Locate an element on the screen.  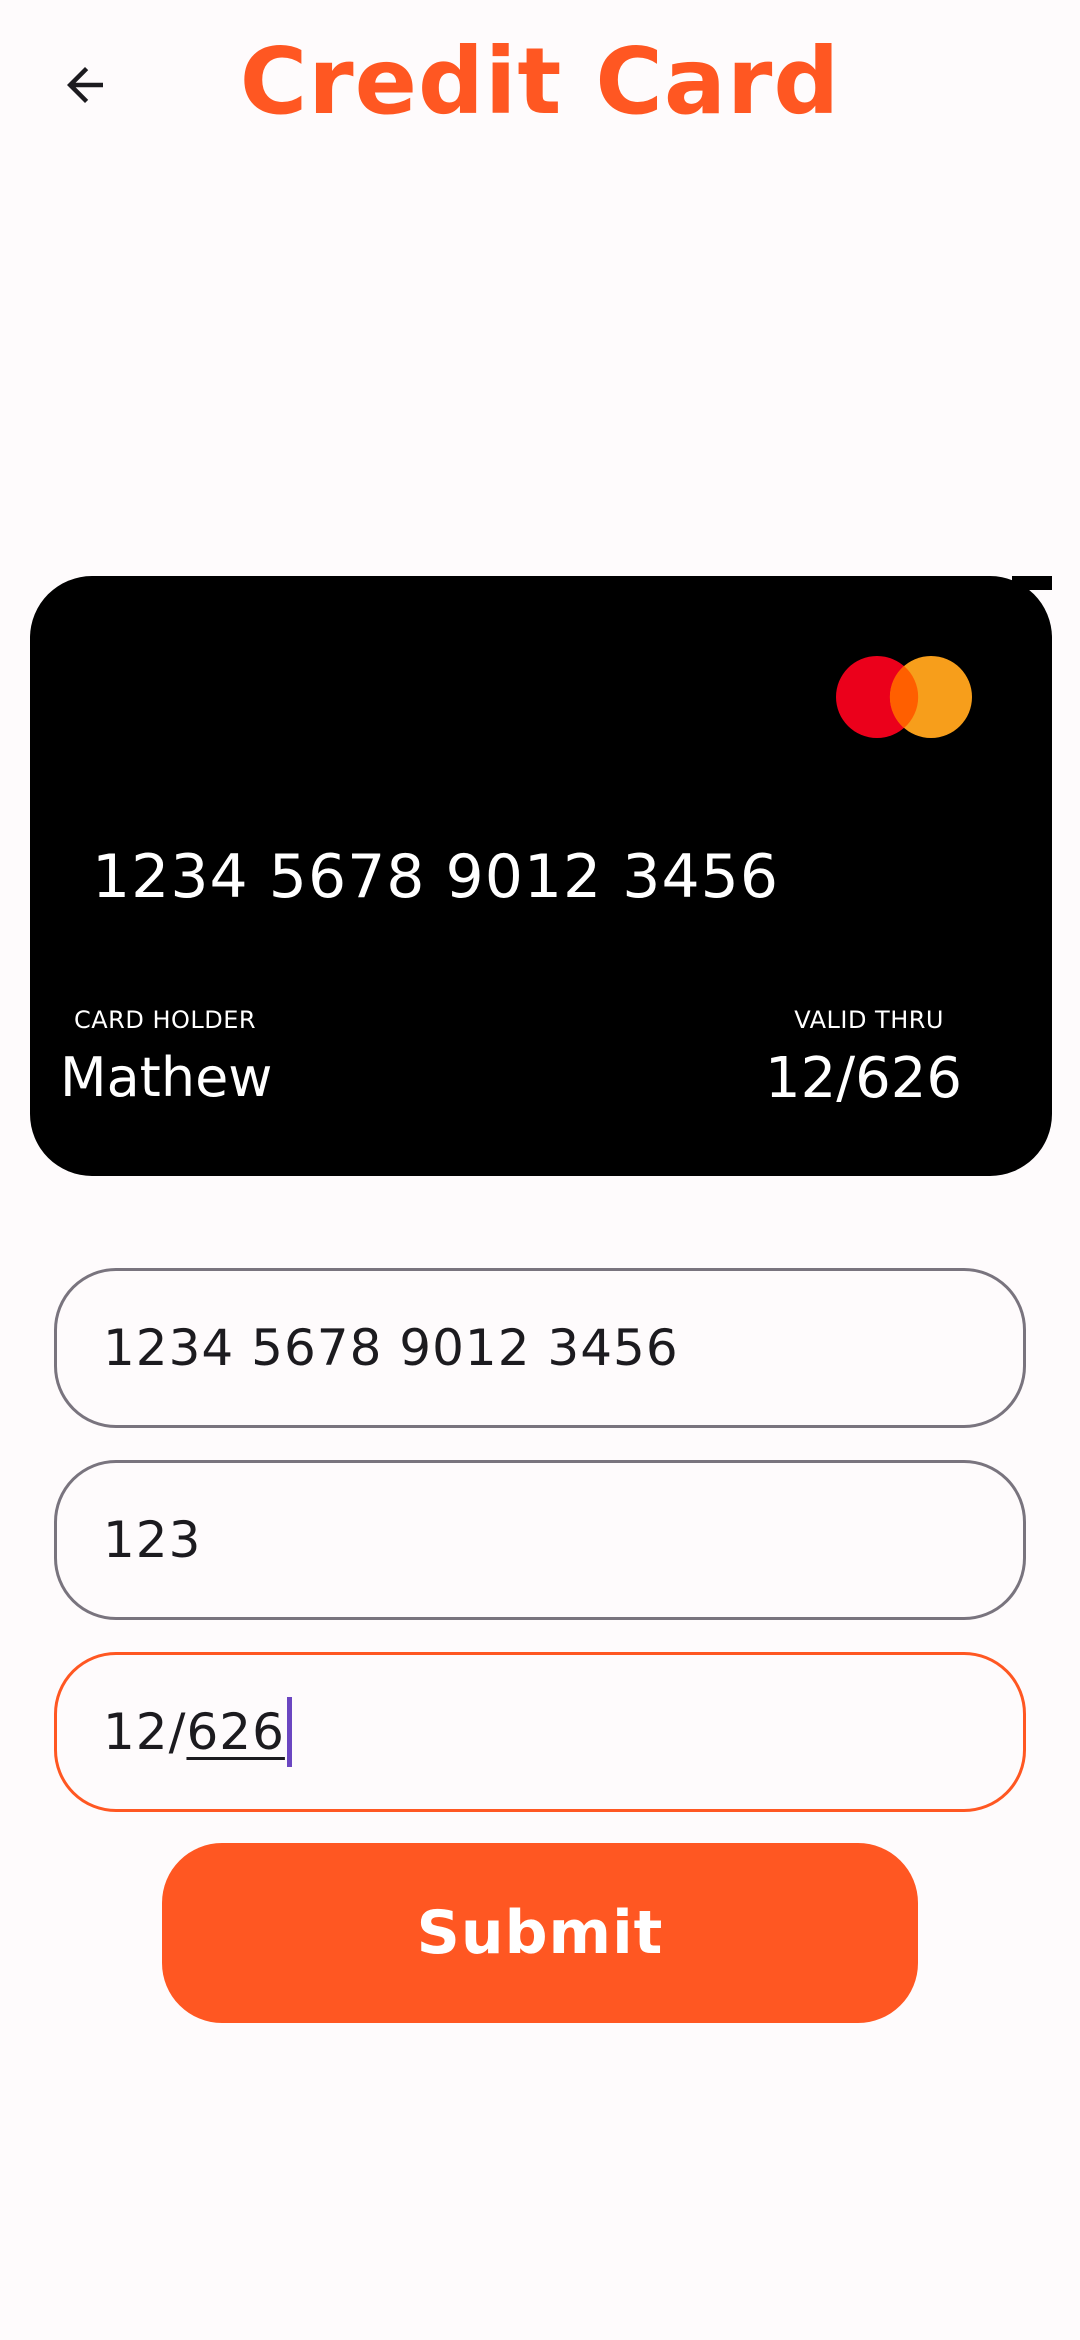
card-corner is located at coordinates (1032, 583).